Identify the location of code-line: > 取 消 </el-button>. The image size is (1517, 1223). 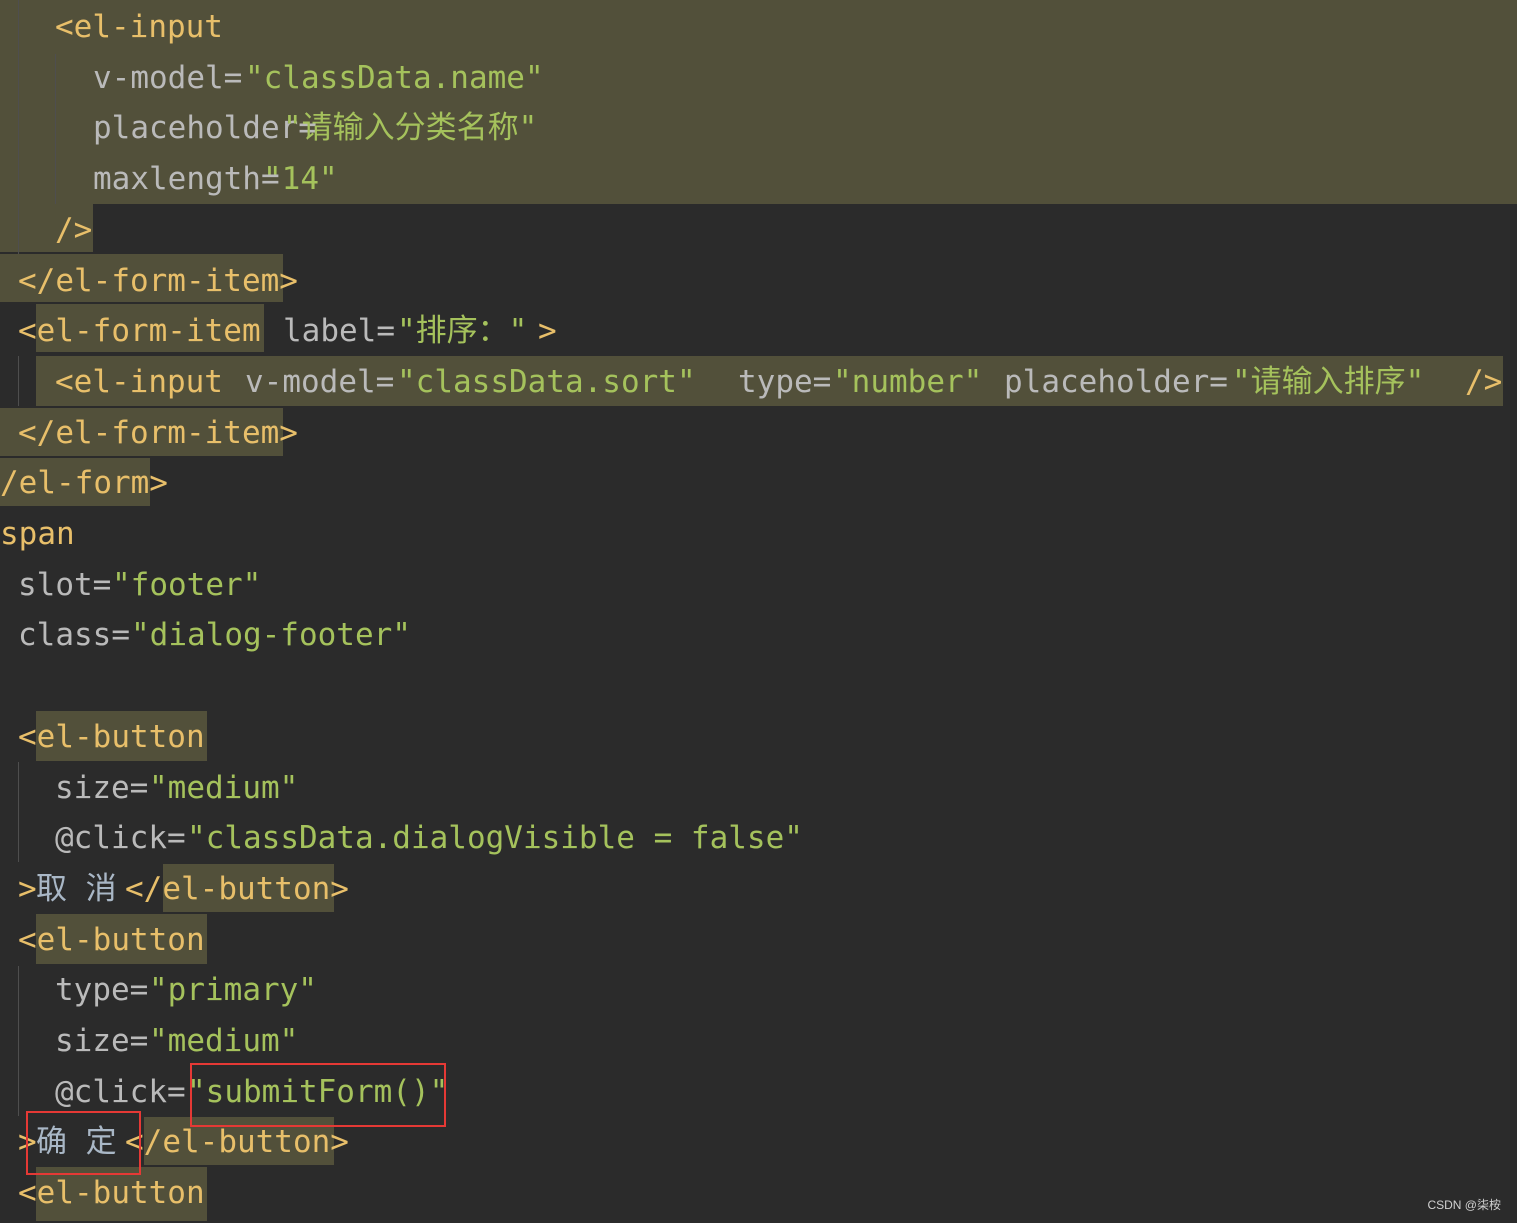
(758, 889).